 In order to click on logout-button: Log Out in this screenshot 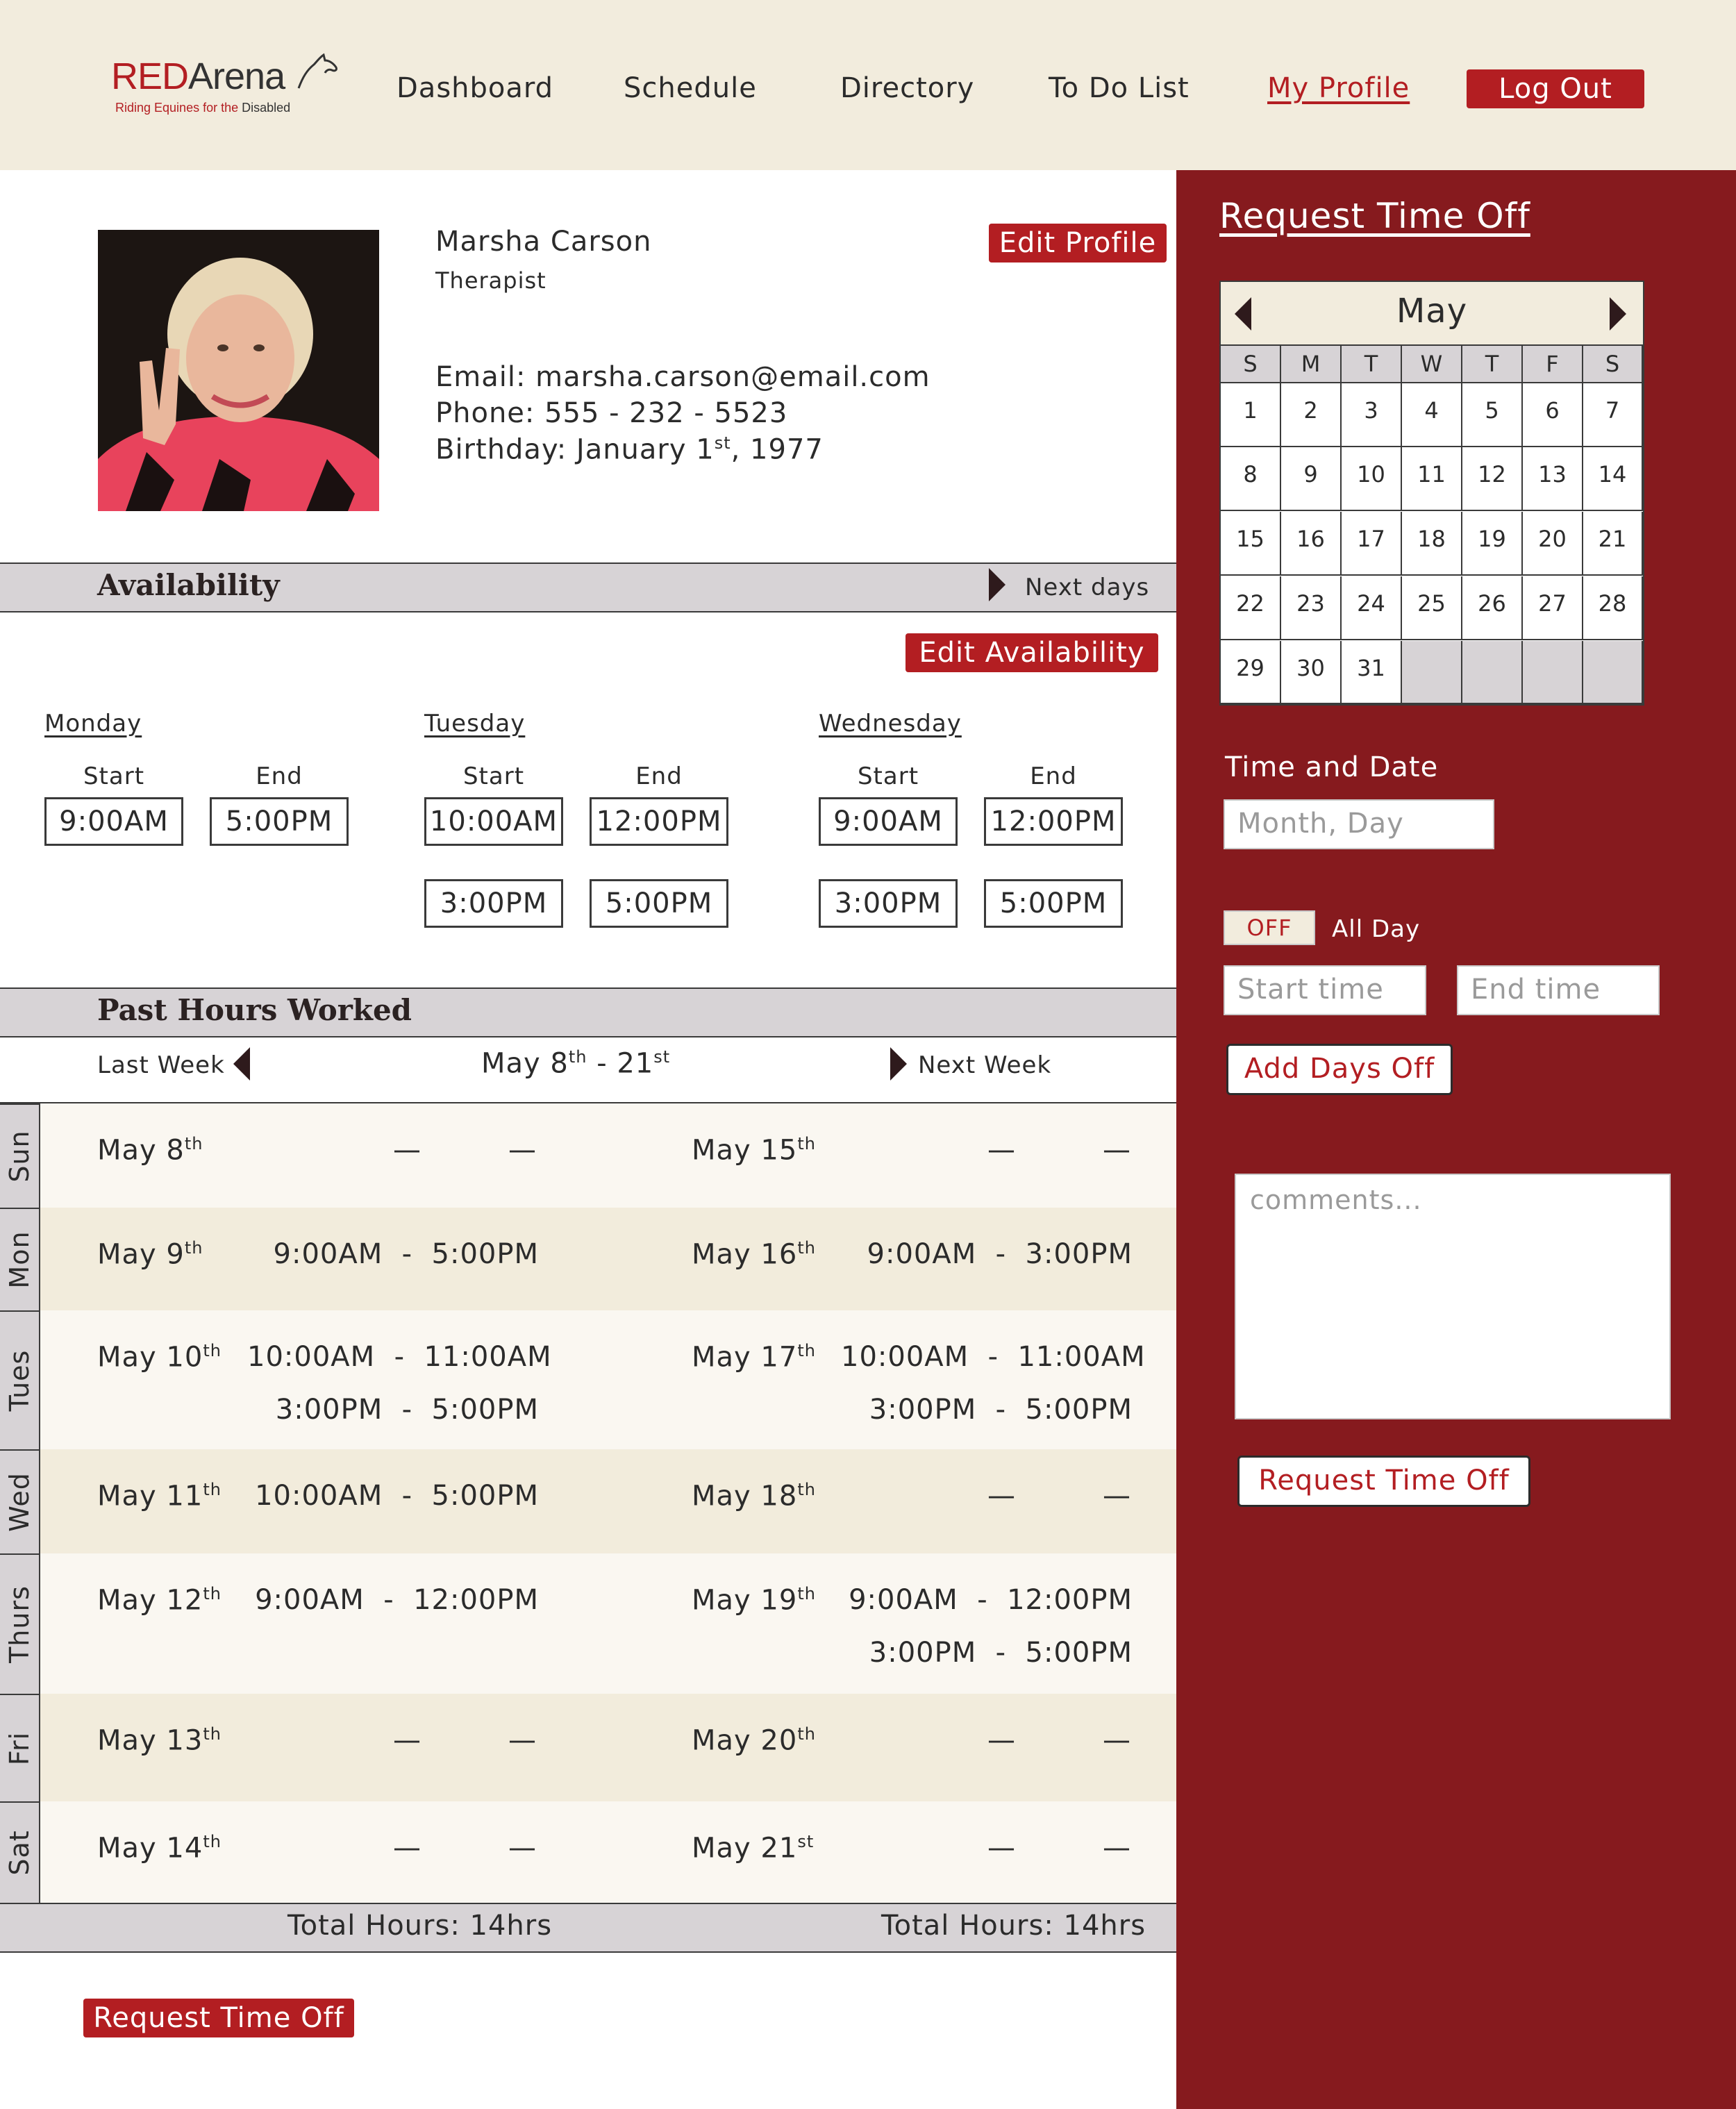, I will do `click(1555, 88)`.